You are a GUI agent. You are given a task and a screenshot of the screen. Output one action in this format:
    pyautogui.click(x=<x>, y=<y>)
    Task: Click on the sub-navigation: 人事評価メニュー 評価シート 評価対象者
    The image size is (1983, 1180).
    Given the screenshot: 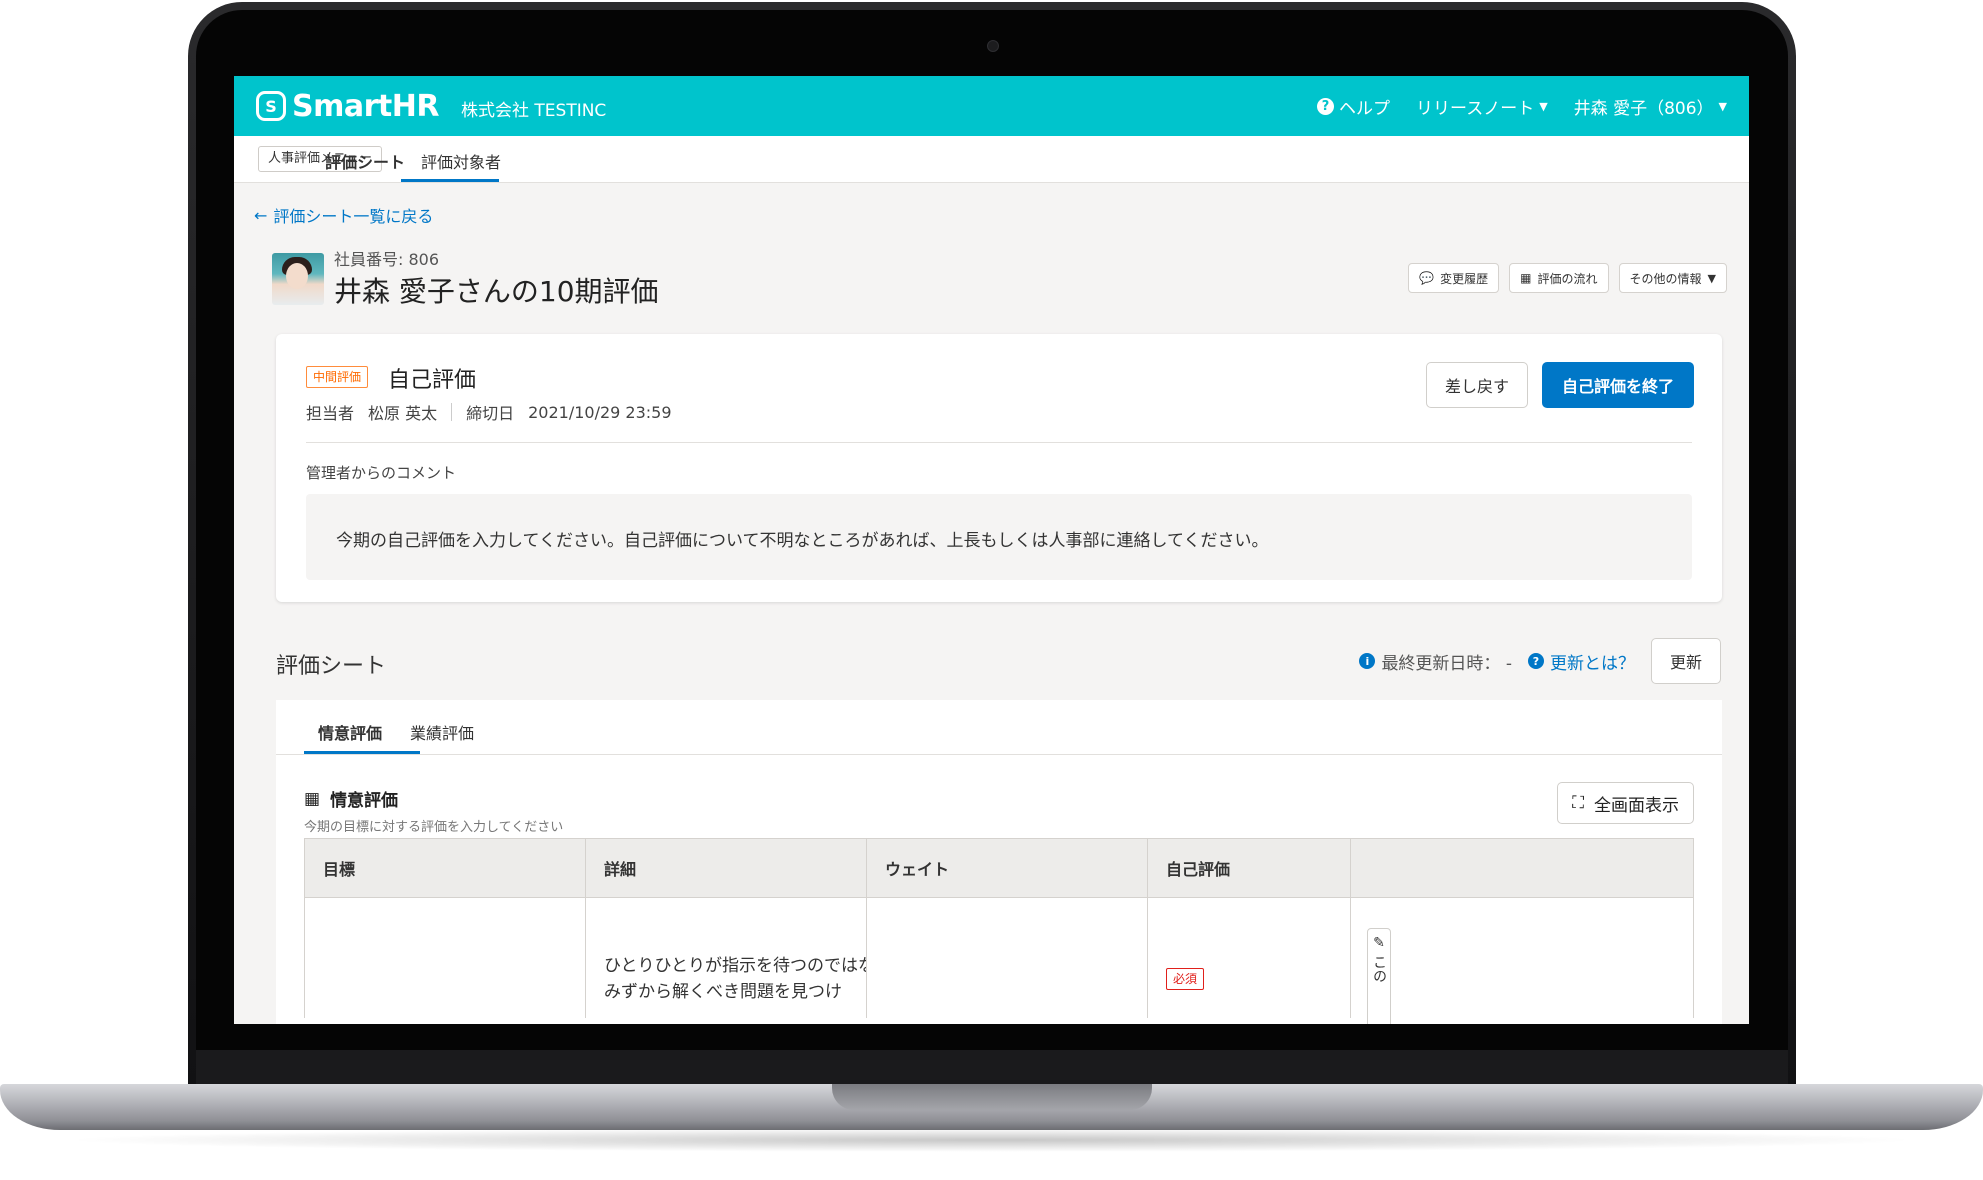 What is the action you would take?
    pyautogui.click(x=991, y=159)
    